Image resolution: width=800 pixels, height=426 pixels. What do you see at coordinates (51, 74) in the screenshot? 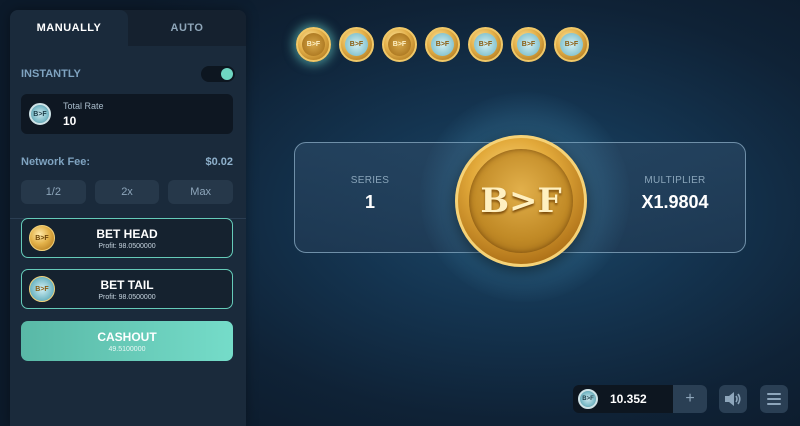
I see `instantly-label: INSTANTLY` at bounding box center [51, 74].